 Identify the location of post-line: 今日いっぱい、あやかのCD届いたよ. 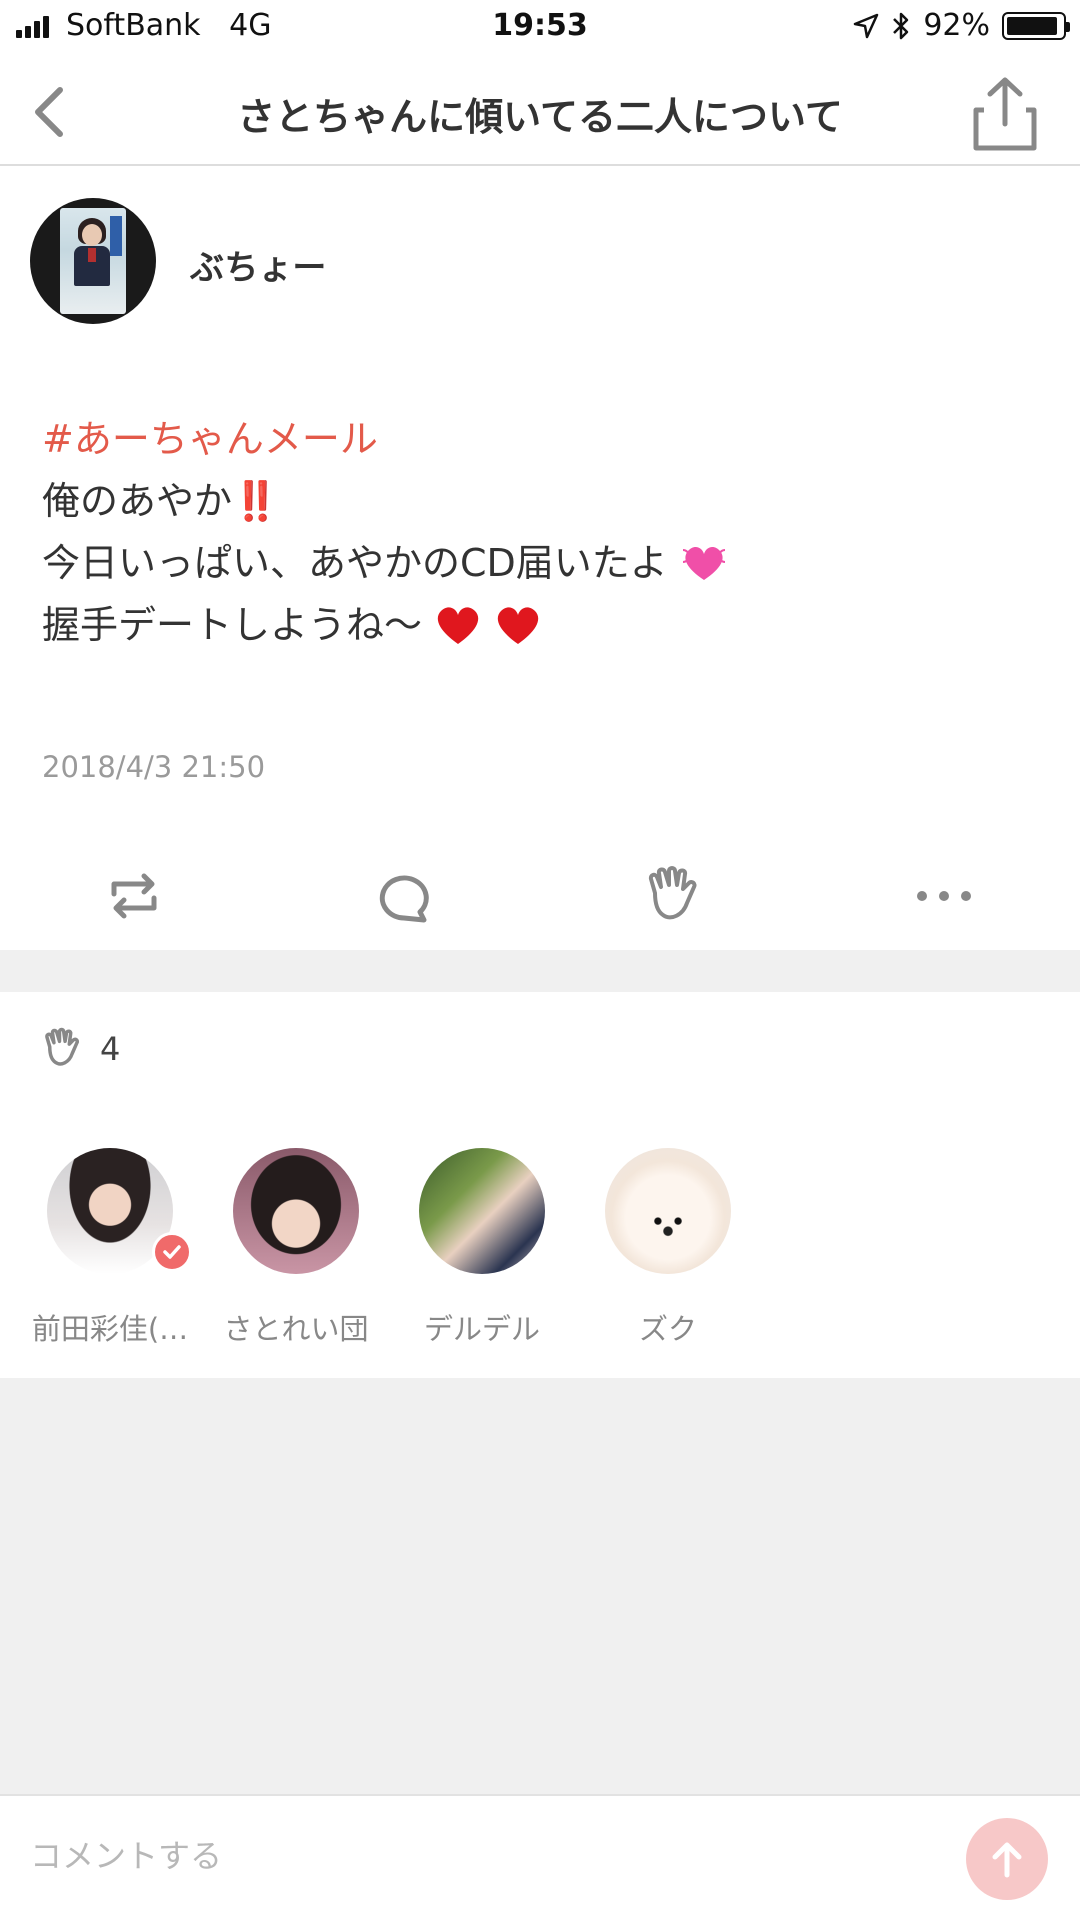
(385, 563).